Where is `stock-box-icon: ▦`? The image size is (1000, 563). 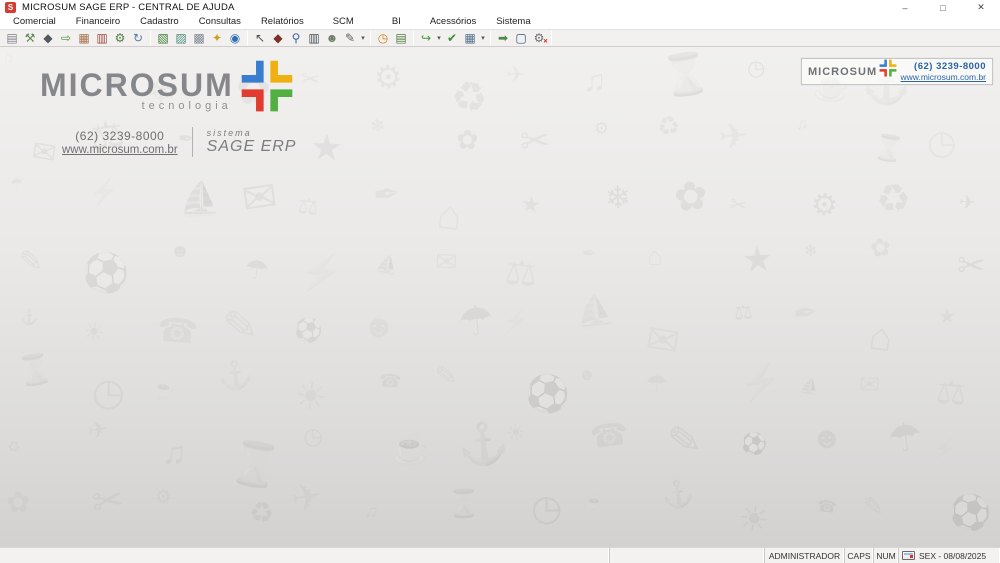 stock-box-icon: ▦ is located at coordinates (84, 38).